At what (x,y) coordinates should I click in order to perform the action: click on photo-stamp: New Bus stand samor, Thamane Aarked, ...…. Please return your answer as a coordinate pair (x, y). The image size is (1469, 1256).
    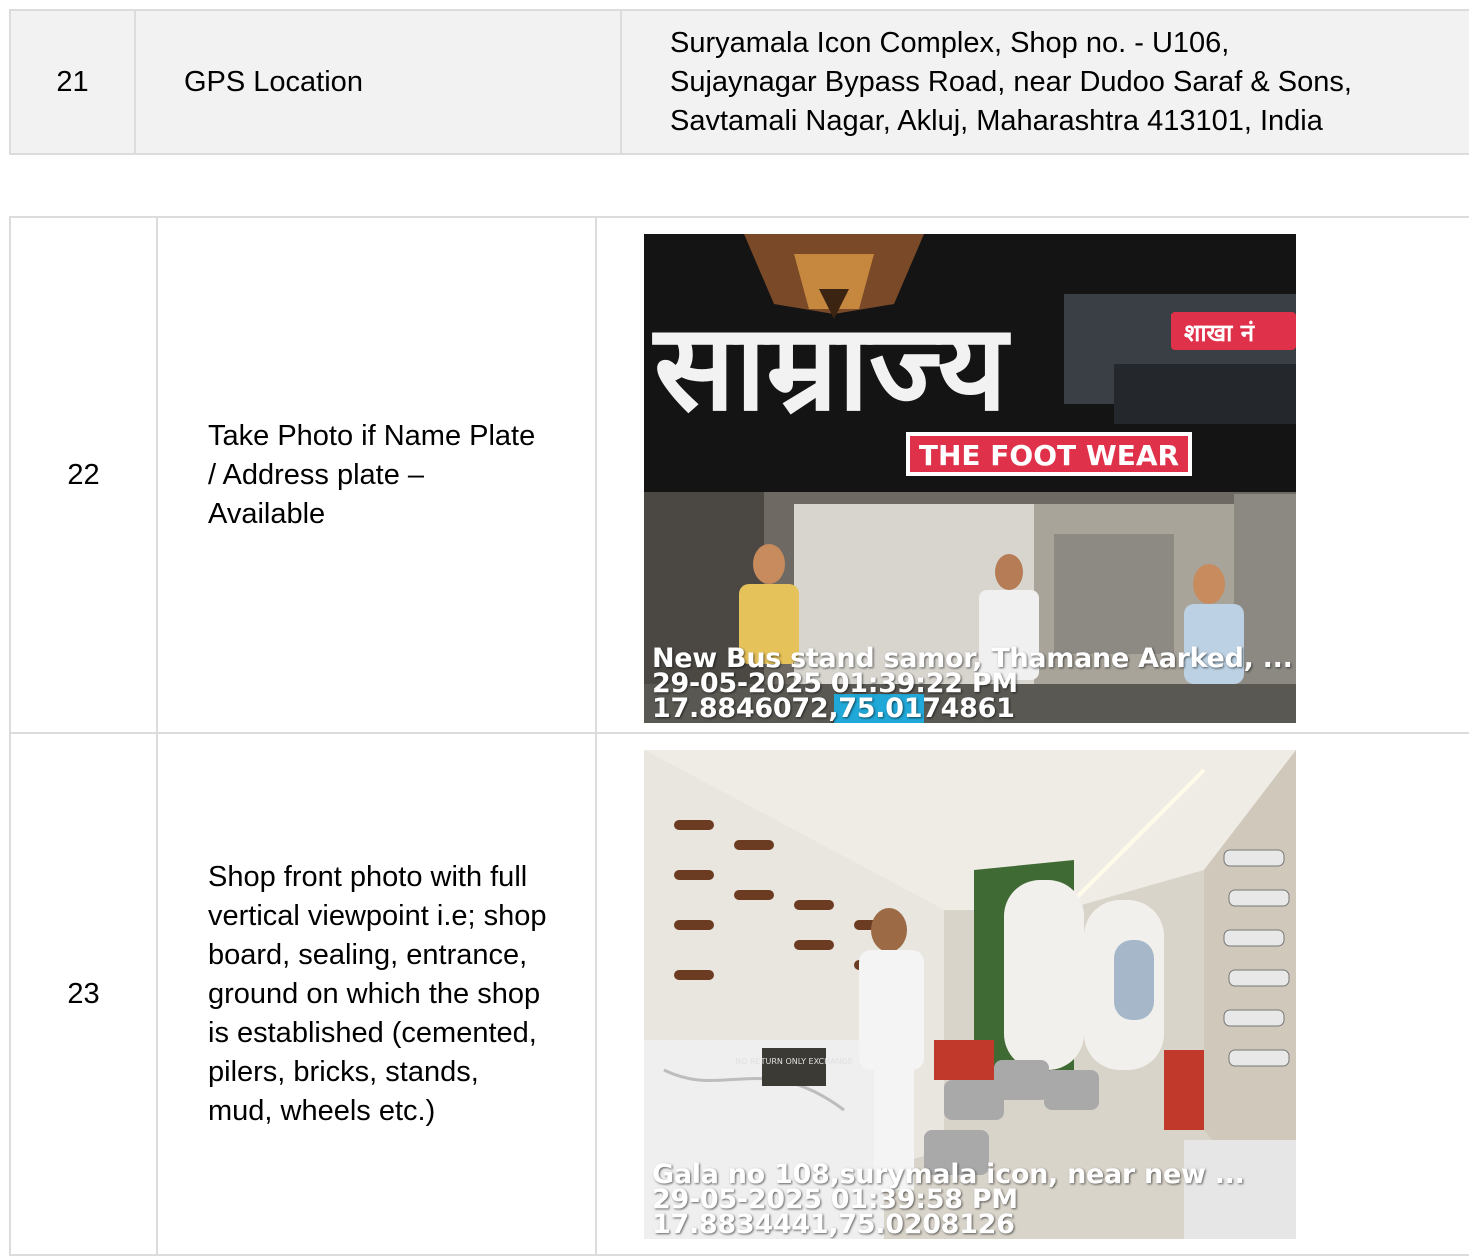
    Looking at the image, I should click on (972, 684).